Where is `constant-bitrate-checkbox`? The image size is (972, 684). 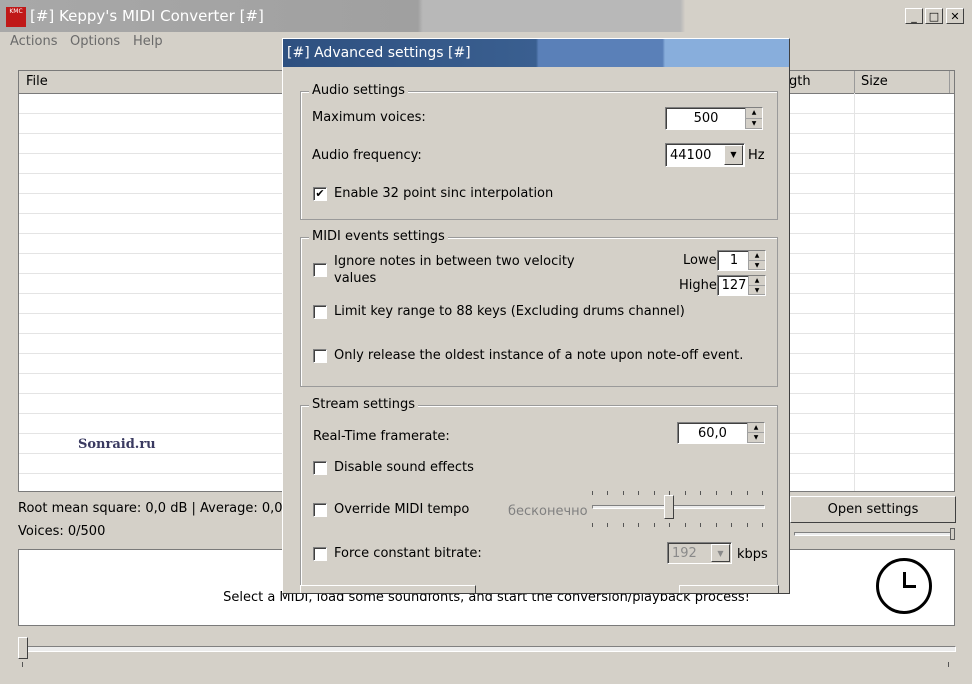
constant-bitrate-checkbox is located at coordinates (320, 554).